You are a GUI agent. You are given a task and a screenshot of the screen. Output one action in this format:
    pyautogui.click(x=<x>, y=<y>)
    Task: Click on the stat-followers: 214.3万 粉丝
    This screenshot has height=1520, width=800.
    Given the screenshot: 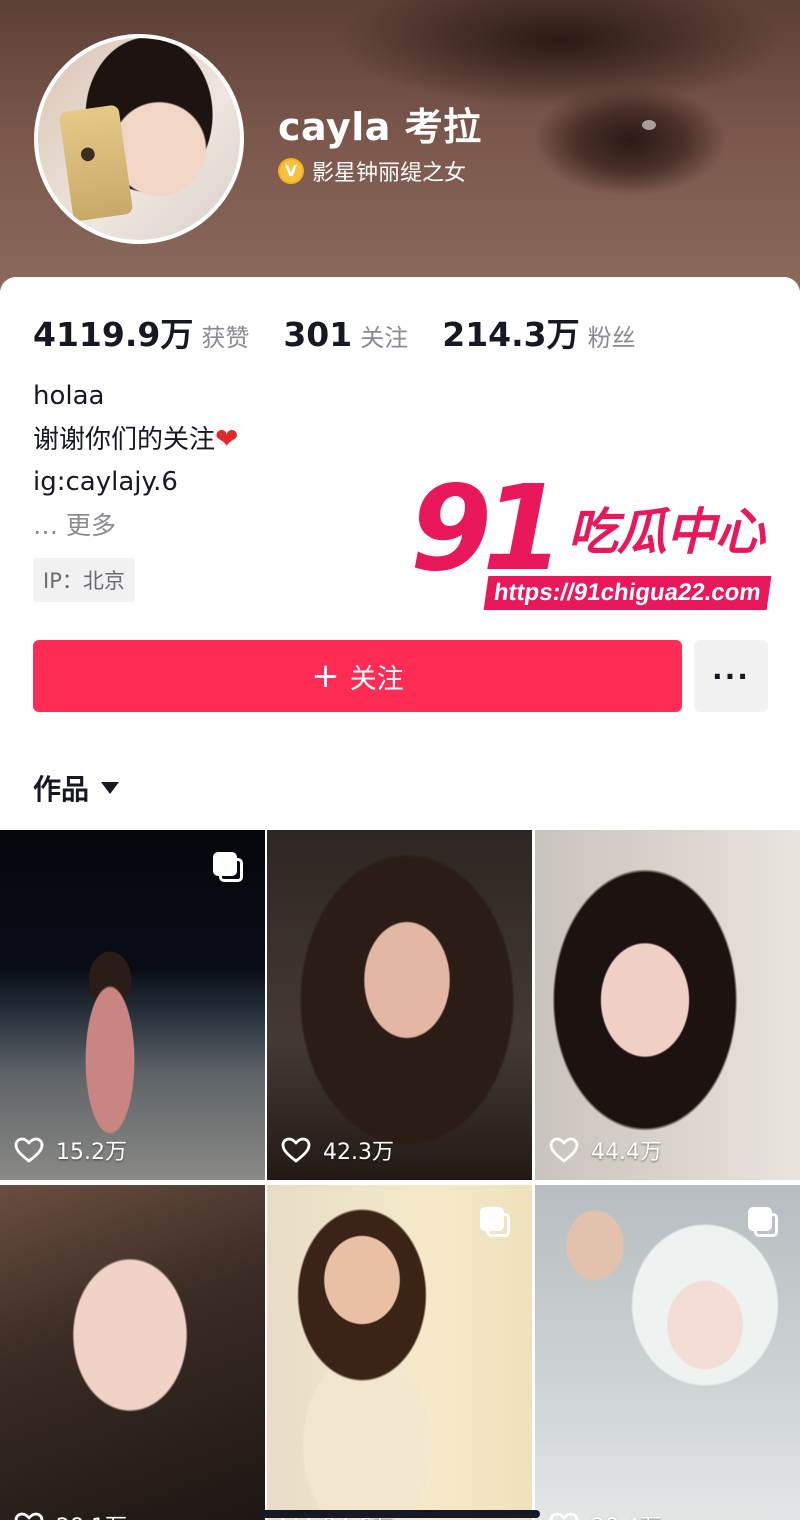 What is the action you would take?
    pyautogui.click(x=538, y=332)
    